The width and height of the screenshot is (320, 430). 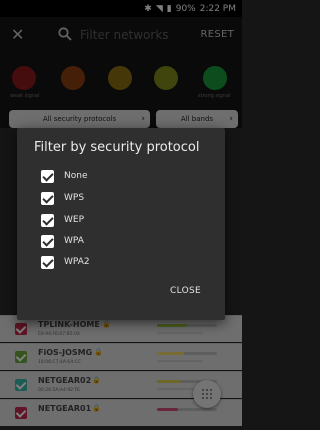 I want to click on close-button: CLOSE, so click(x=185, y=291).